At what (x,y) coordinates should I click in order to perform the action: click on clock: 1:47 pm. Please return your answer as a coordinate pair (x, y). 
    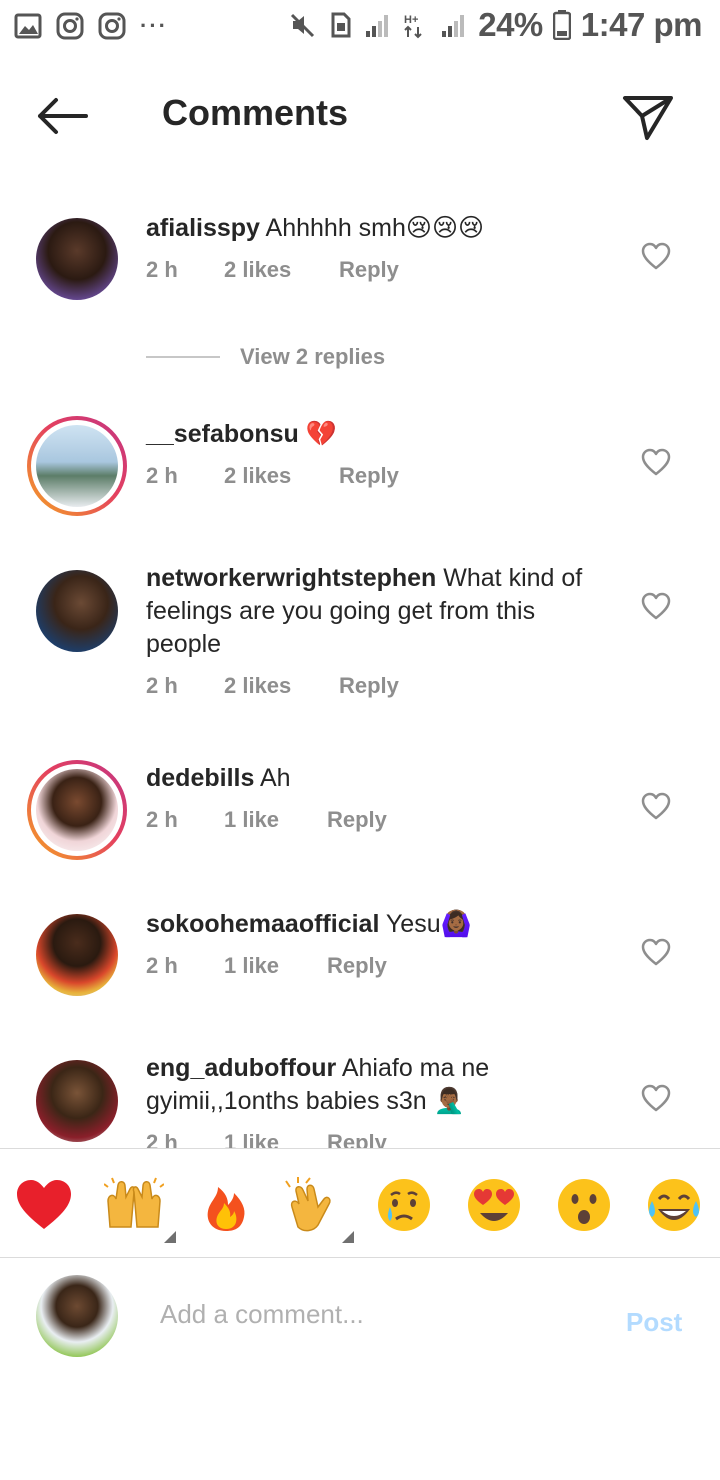
    Looking at the image, I should click on (641, 24).